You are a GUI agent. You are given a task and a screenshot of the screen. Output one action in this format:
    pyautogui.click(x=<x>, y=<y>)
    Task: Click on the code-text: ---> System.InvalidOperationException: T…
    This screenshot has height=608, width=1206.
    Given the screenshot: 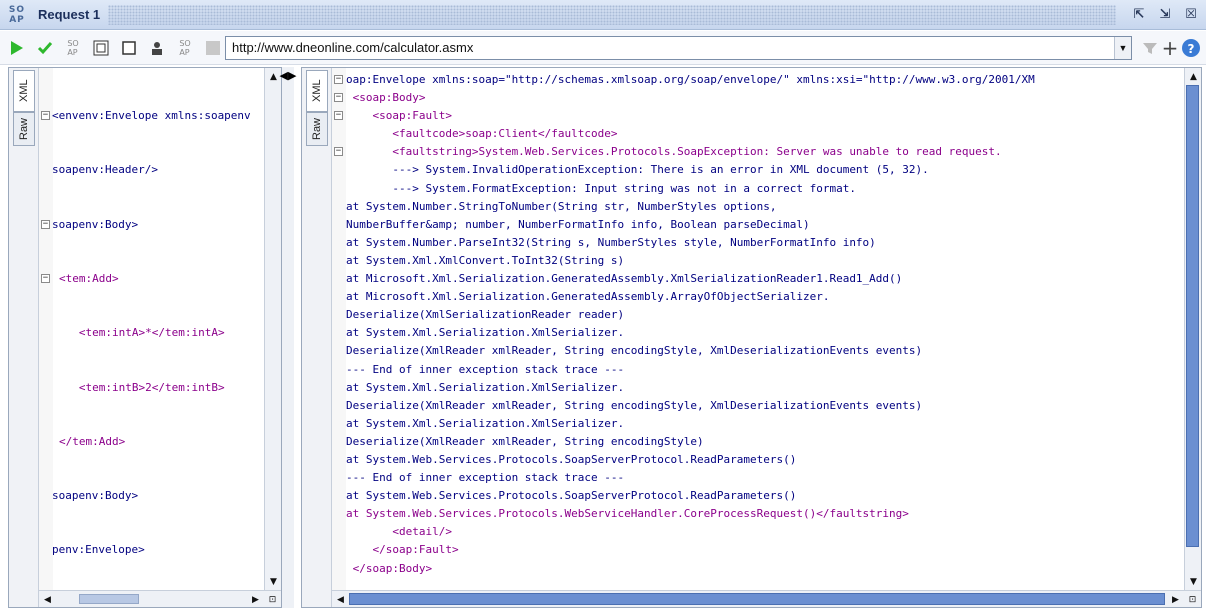 What is the action you would take?
    pyautogui.click(x=637, y=170)
    